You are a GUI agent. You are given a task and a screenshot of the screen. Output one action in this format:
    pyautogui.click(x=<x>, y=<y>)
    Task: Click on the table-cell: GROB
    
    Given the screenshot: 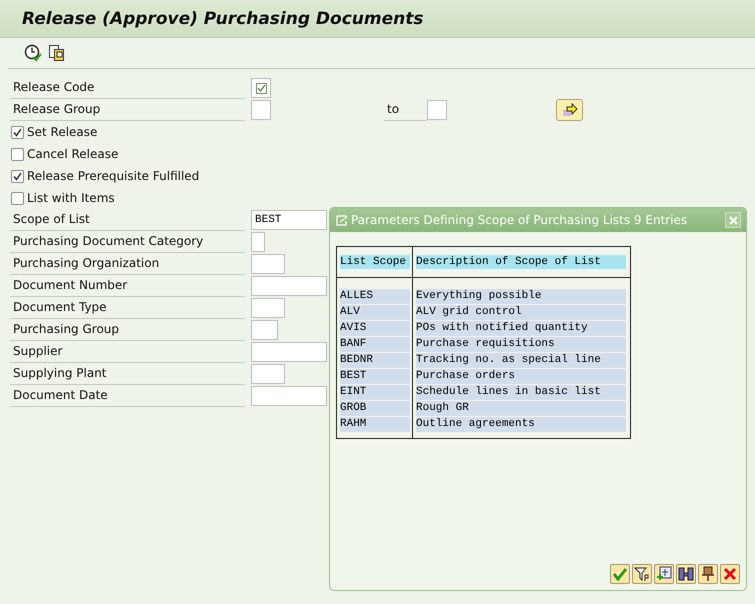 What is the action you would take?
    pyautogui.click(x=375, y=408)
    